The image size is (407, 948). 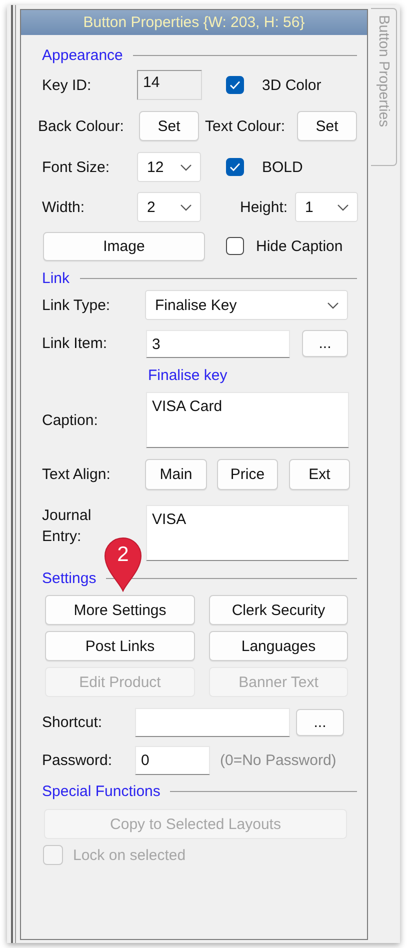 I want to click on field-label: Password:, so click(x=78, y=760).